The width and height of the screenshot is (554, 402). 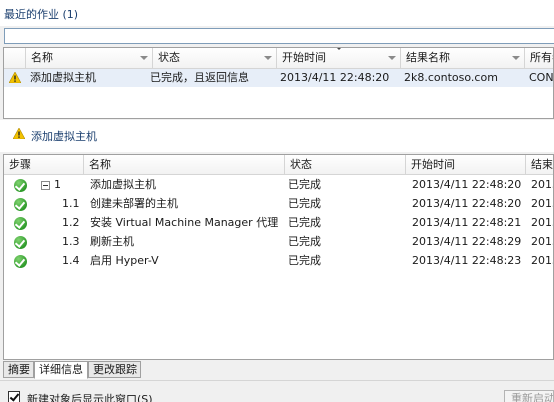 What do you see at coordinates (71, 241) in the screenshot?
I see `step-number: 1.3` at bounding box center [71, 241].